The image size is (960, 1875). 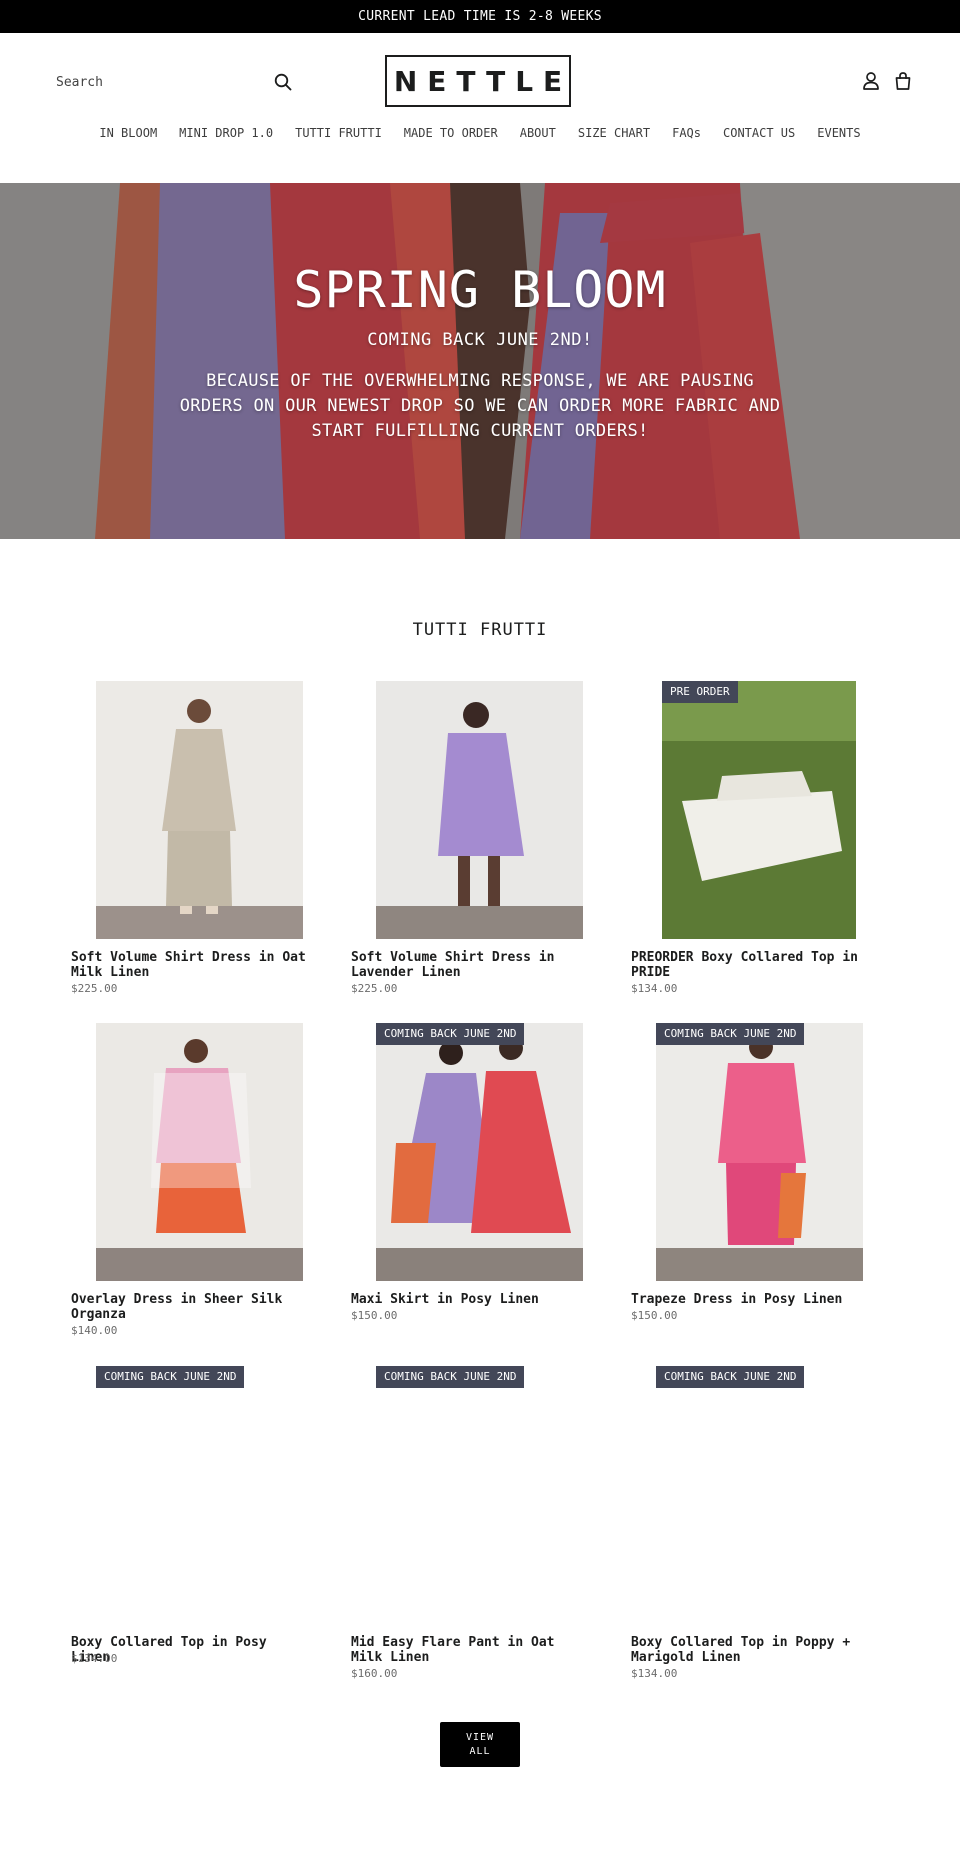 I want to click on product-title: Mid Easy Flare Pant in Oat Milk Linen, so click(x=471, y=1650).